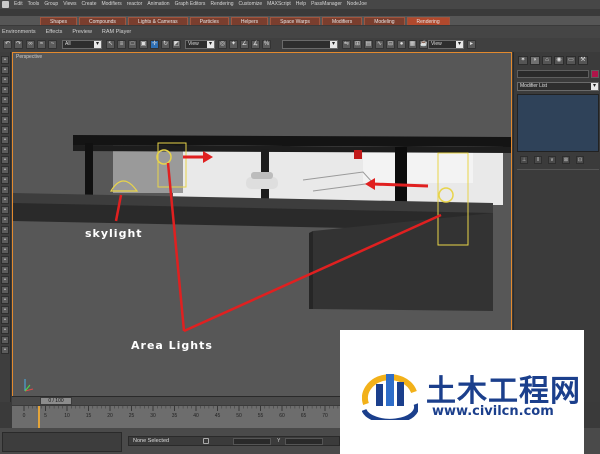 This screenshot has height=454, width=600. What do you see at coordinates (252, 441) in the screenshot?
I see `x-coordinate-field` at bounding box center [252, 441].